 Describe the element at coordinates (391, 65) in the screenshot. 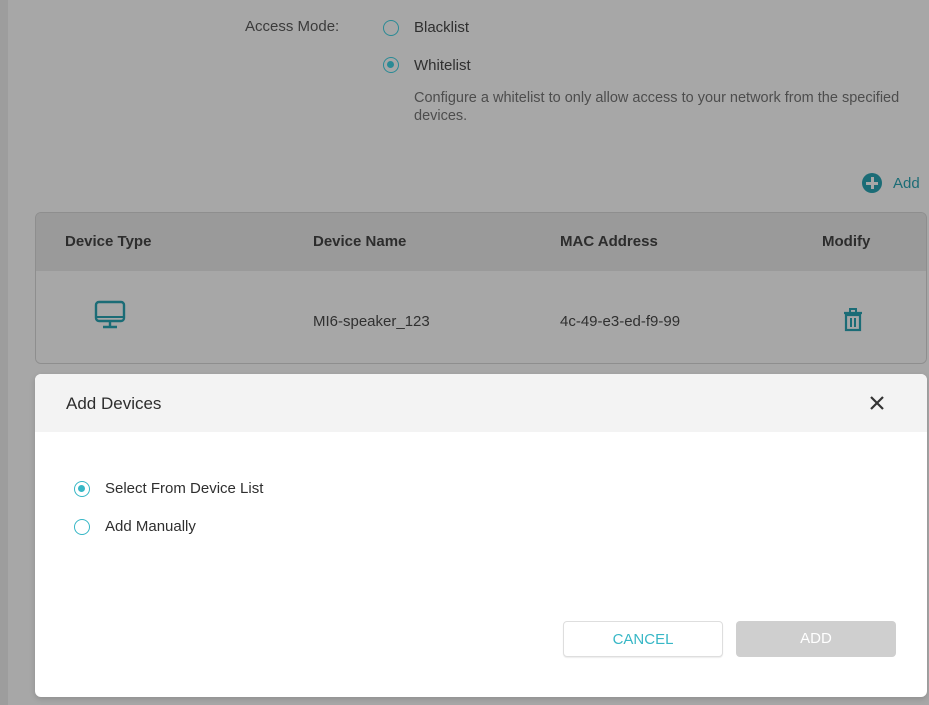

I see `whitelist-radio` at that location.